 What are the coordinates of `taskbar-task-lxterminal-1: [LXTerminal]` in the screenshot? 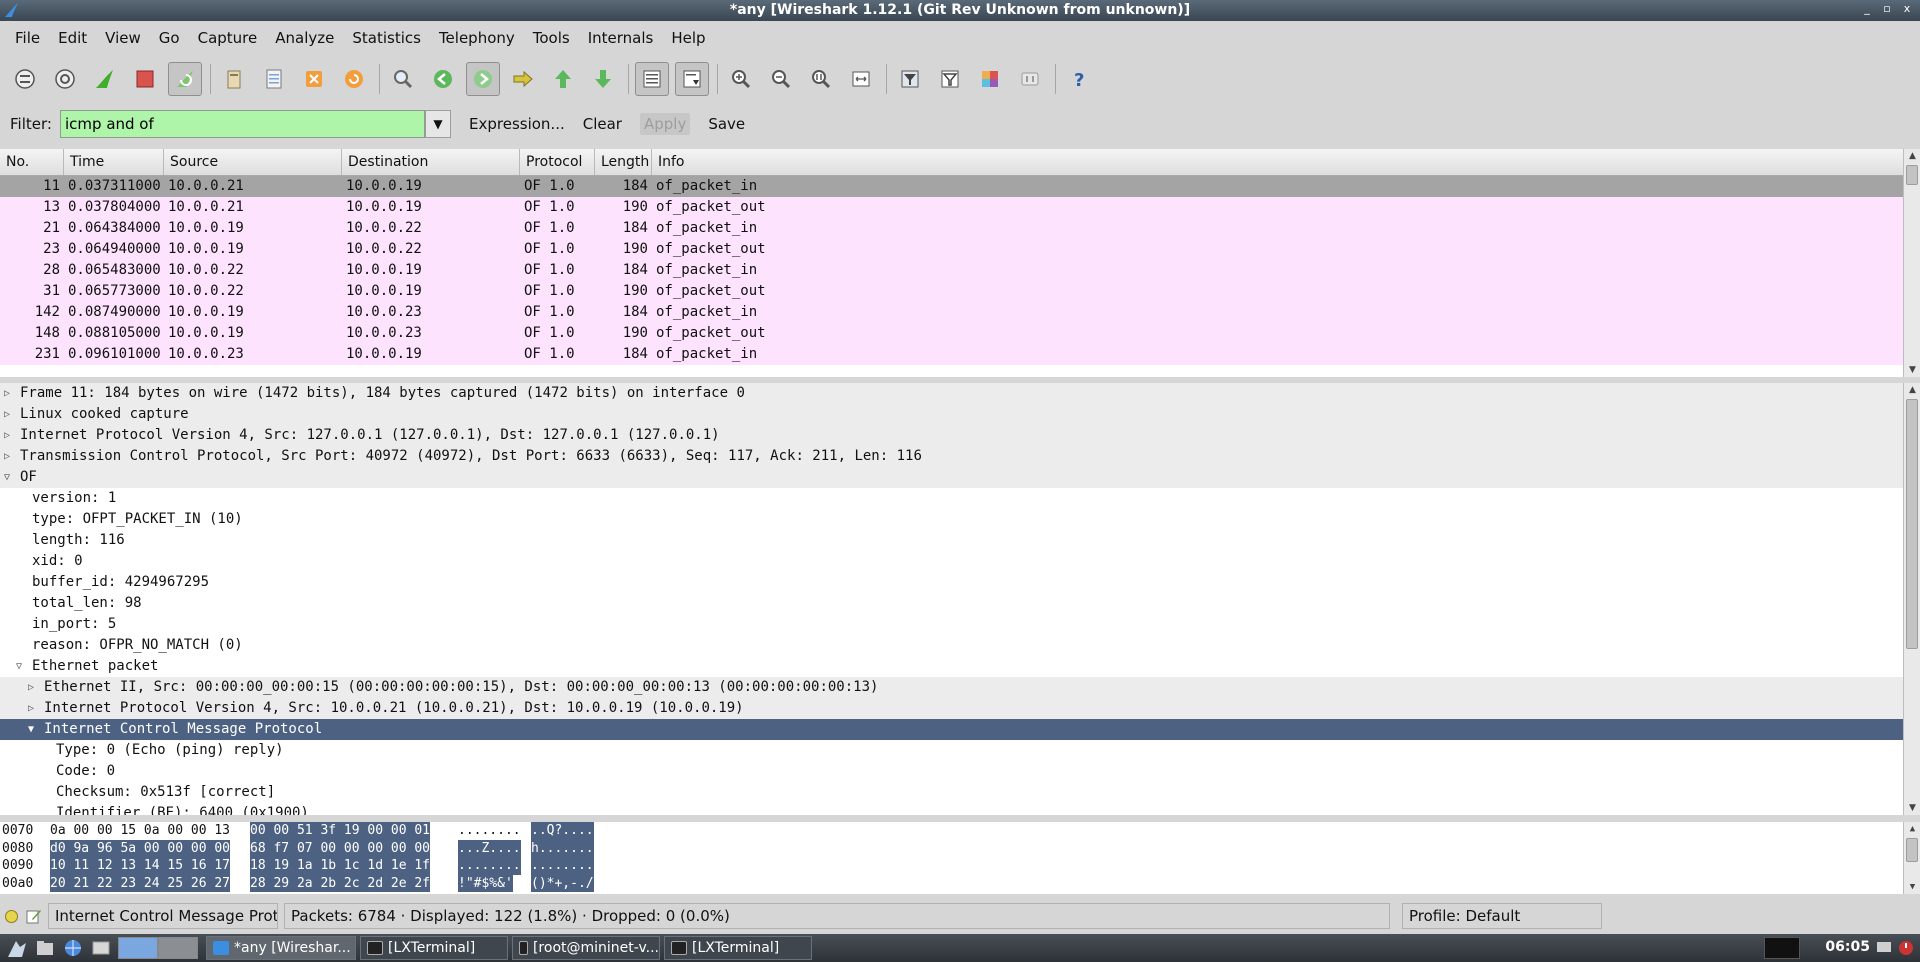 It's located at (434, 948).